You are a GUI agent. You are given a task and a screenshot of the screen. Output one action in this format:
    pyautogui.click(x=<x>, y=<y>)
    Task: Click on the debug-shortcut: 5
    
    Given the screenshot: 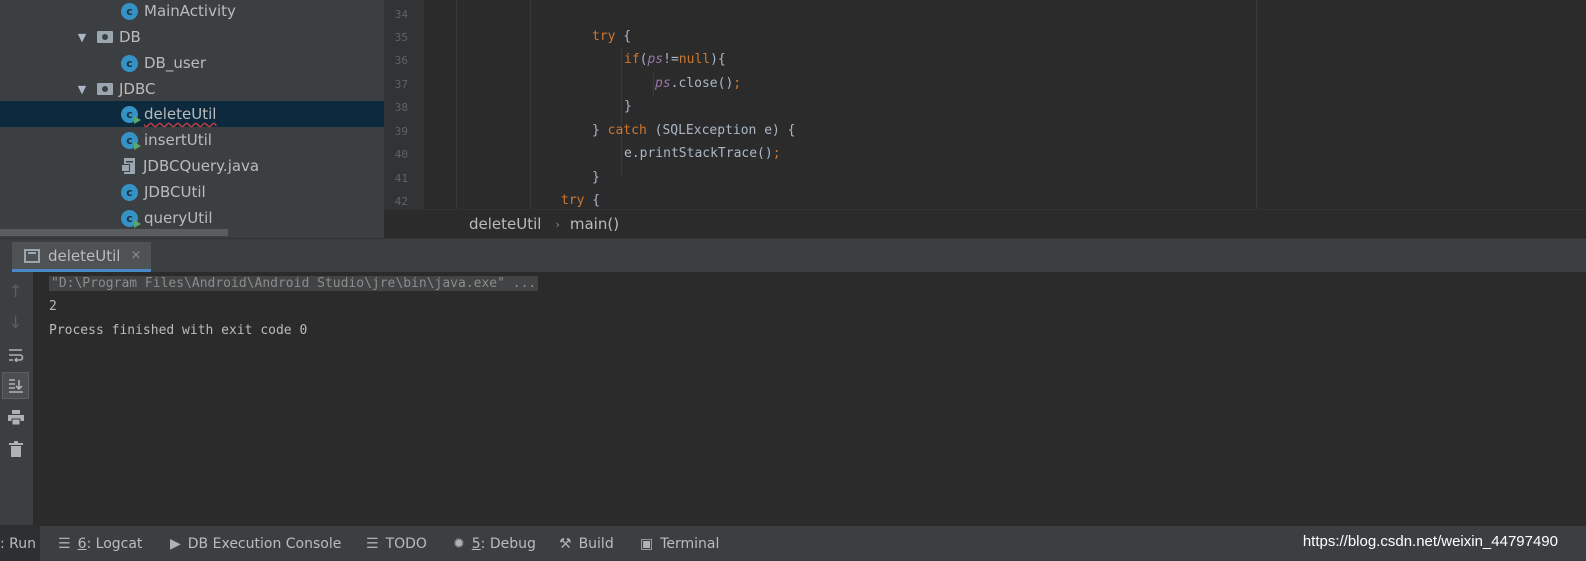 What is the action you would take?
    pyautogui.click(x=476, y=544)
    